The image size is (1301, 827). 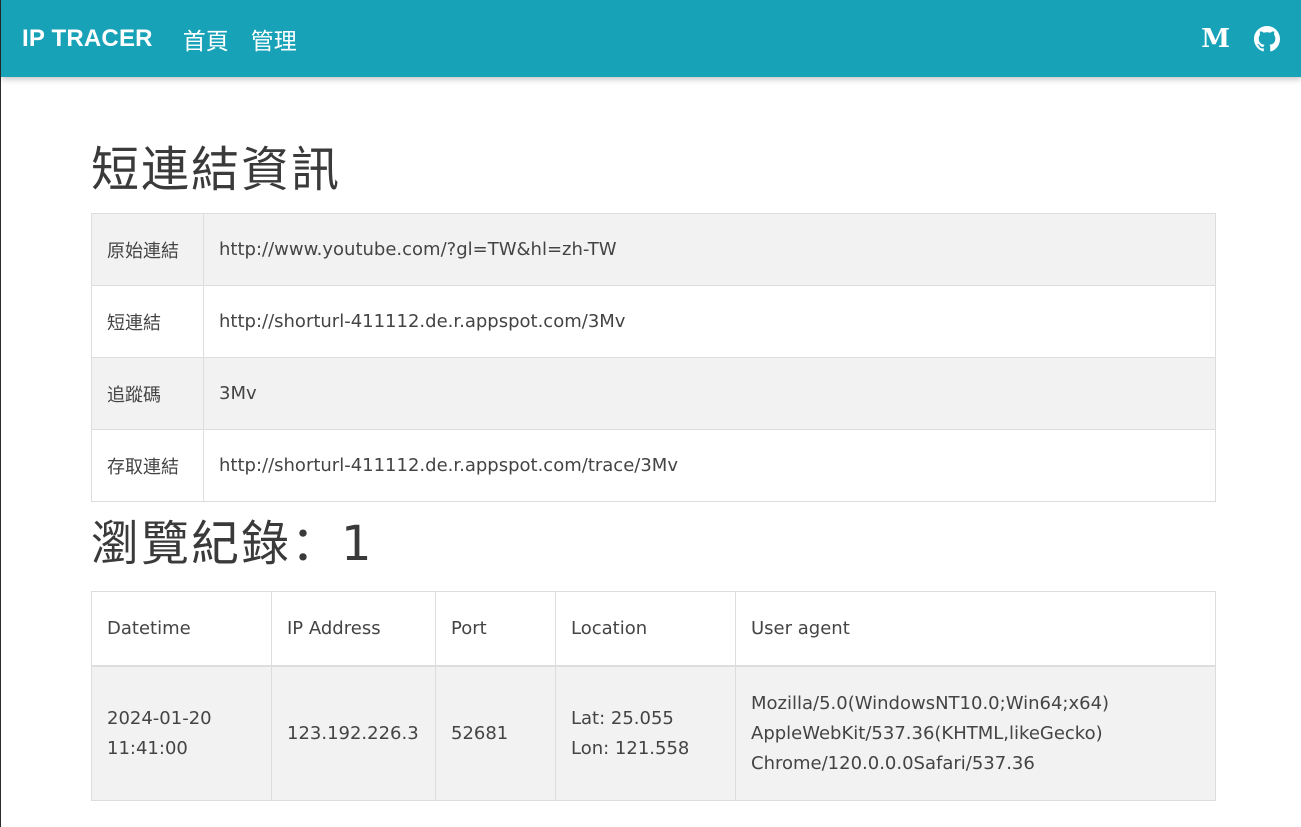 I want to click on ua-line-1: Mozilla/5.0(WindowsNT10.0;Win64;x64), so click(x=930, y=703).